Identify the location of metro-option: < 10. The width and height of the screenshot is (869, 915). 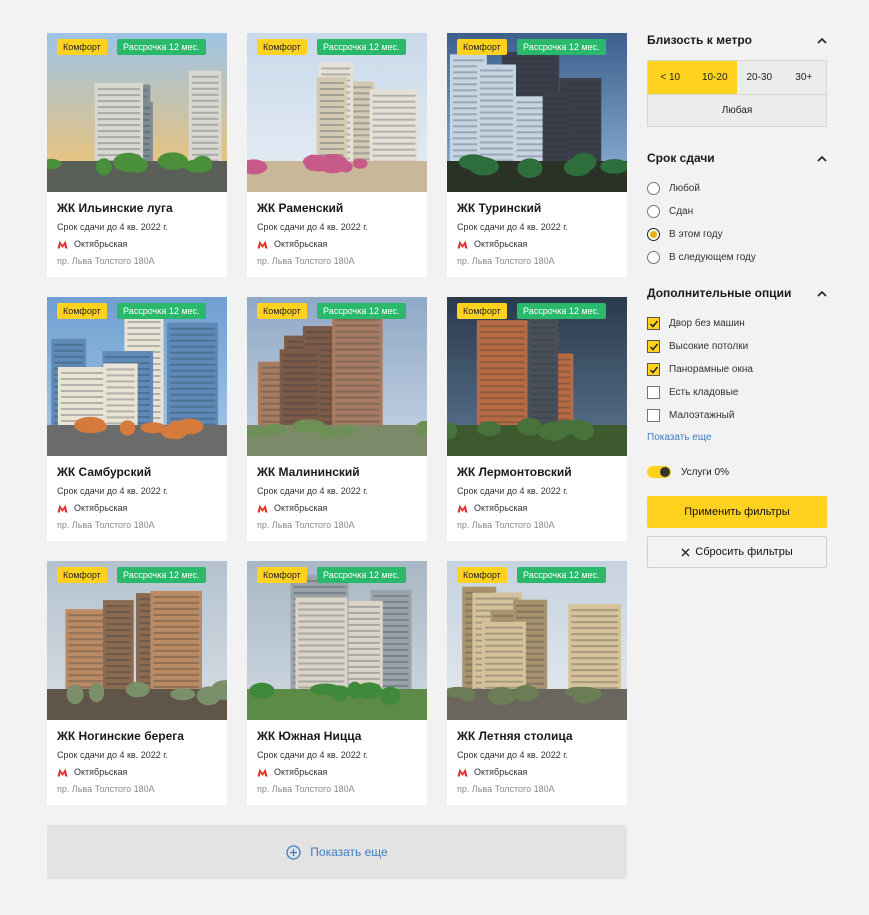
(670, 77).